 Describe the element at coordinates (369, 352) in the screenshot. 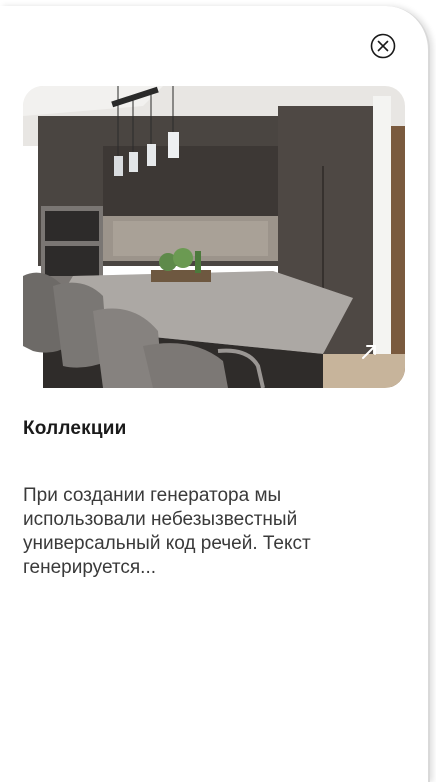

I see `expand-arrow-icon` at that location.